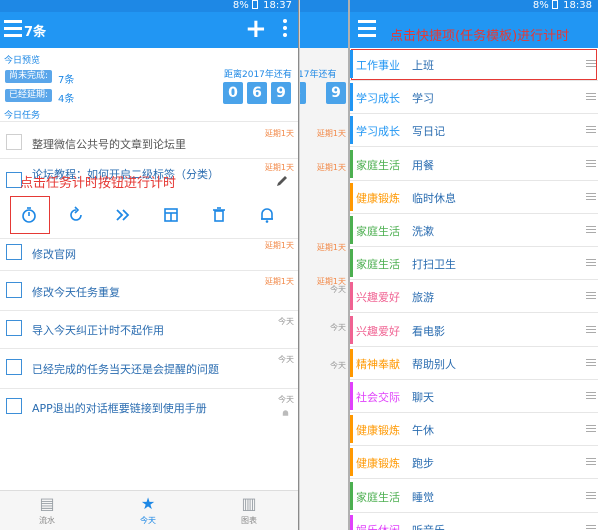 The image size is (598, 530). Describe the element at coordinates (219, 215) in the screenshot. I see `delete-icon` at that location.